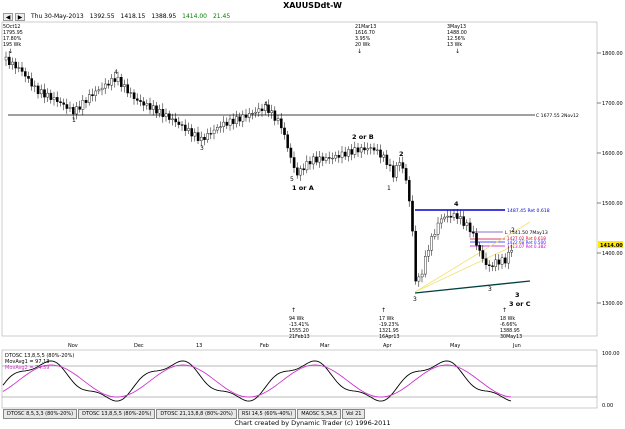  I want to click on annotation-line: -6.66%, so click(508, 325).